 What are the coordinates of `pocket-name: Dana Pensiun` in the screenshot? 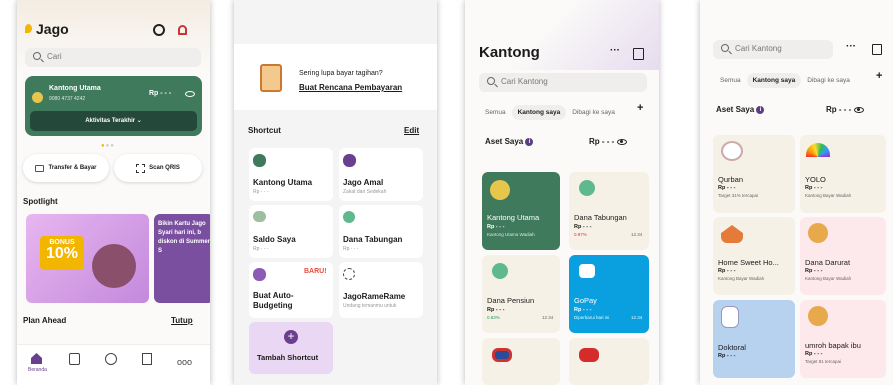 It's located at (511, 300).